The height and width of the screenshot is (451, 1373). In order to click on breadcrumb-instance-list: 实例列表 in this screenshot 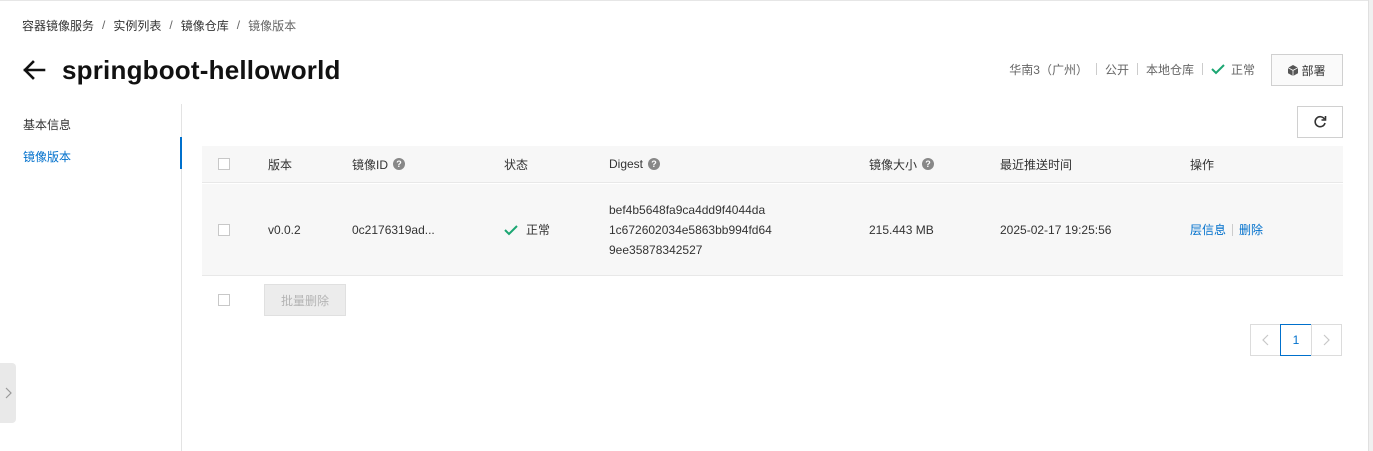, I will do `click(137, 25)`.